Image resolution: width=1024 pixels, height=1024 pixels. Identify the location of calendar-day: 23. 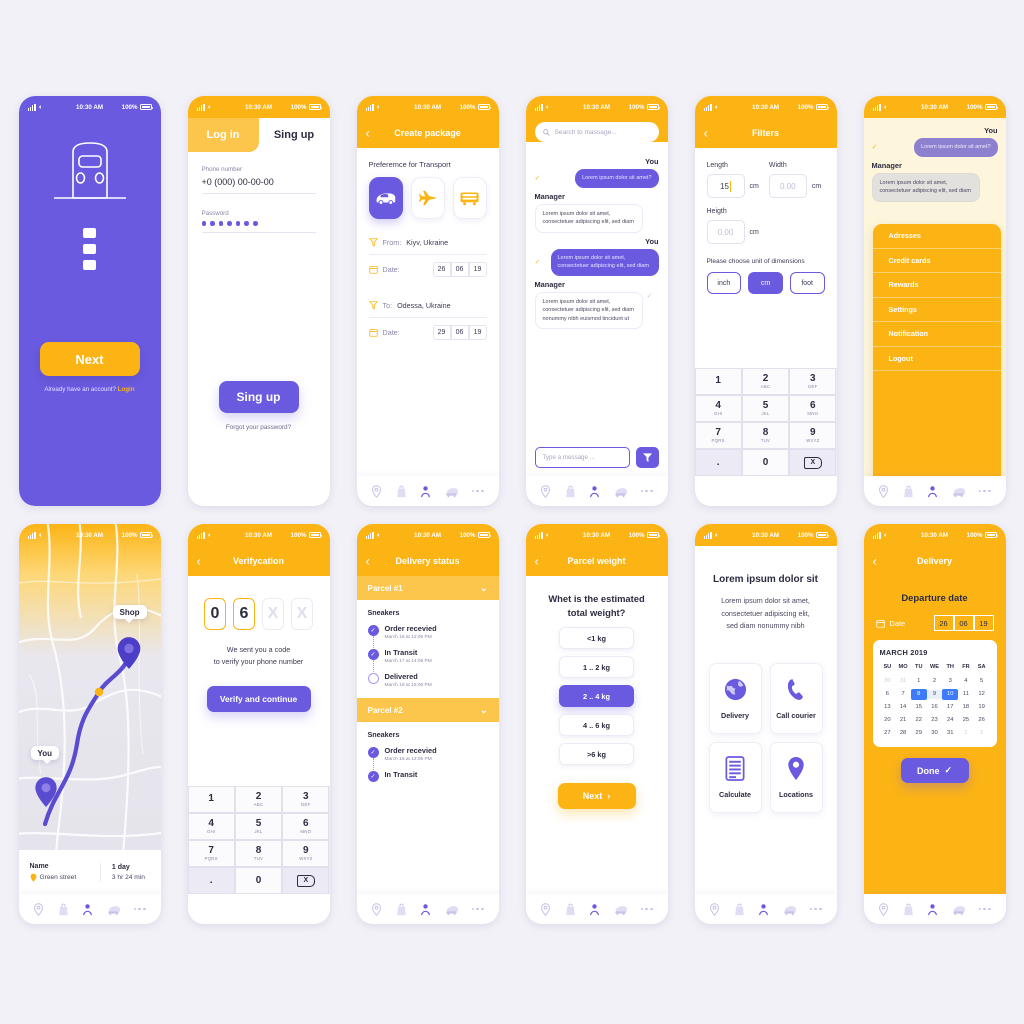
(935, 720).